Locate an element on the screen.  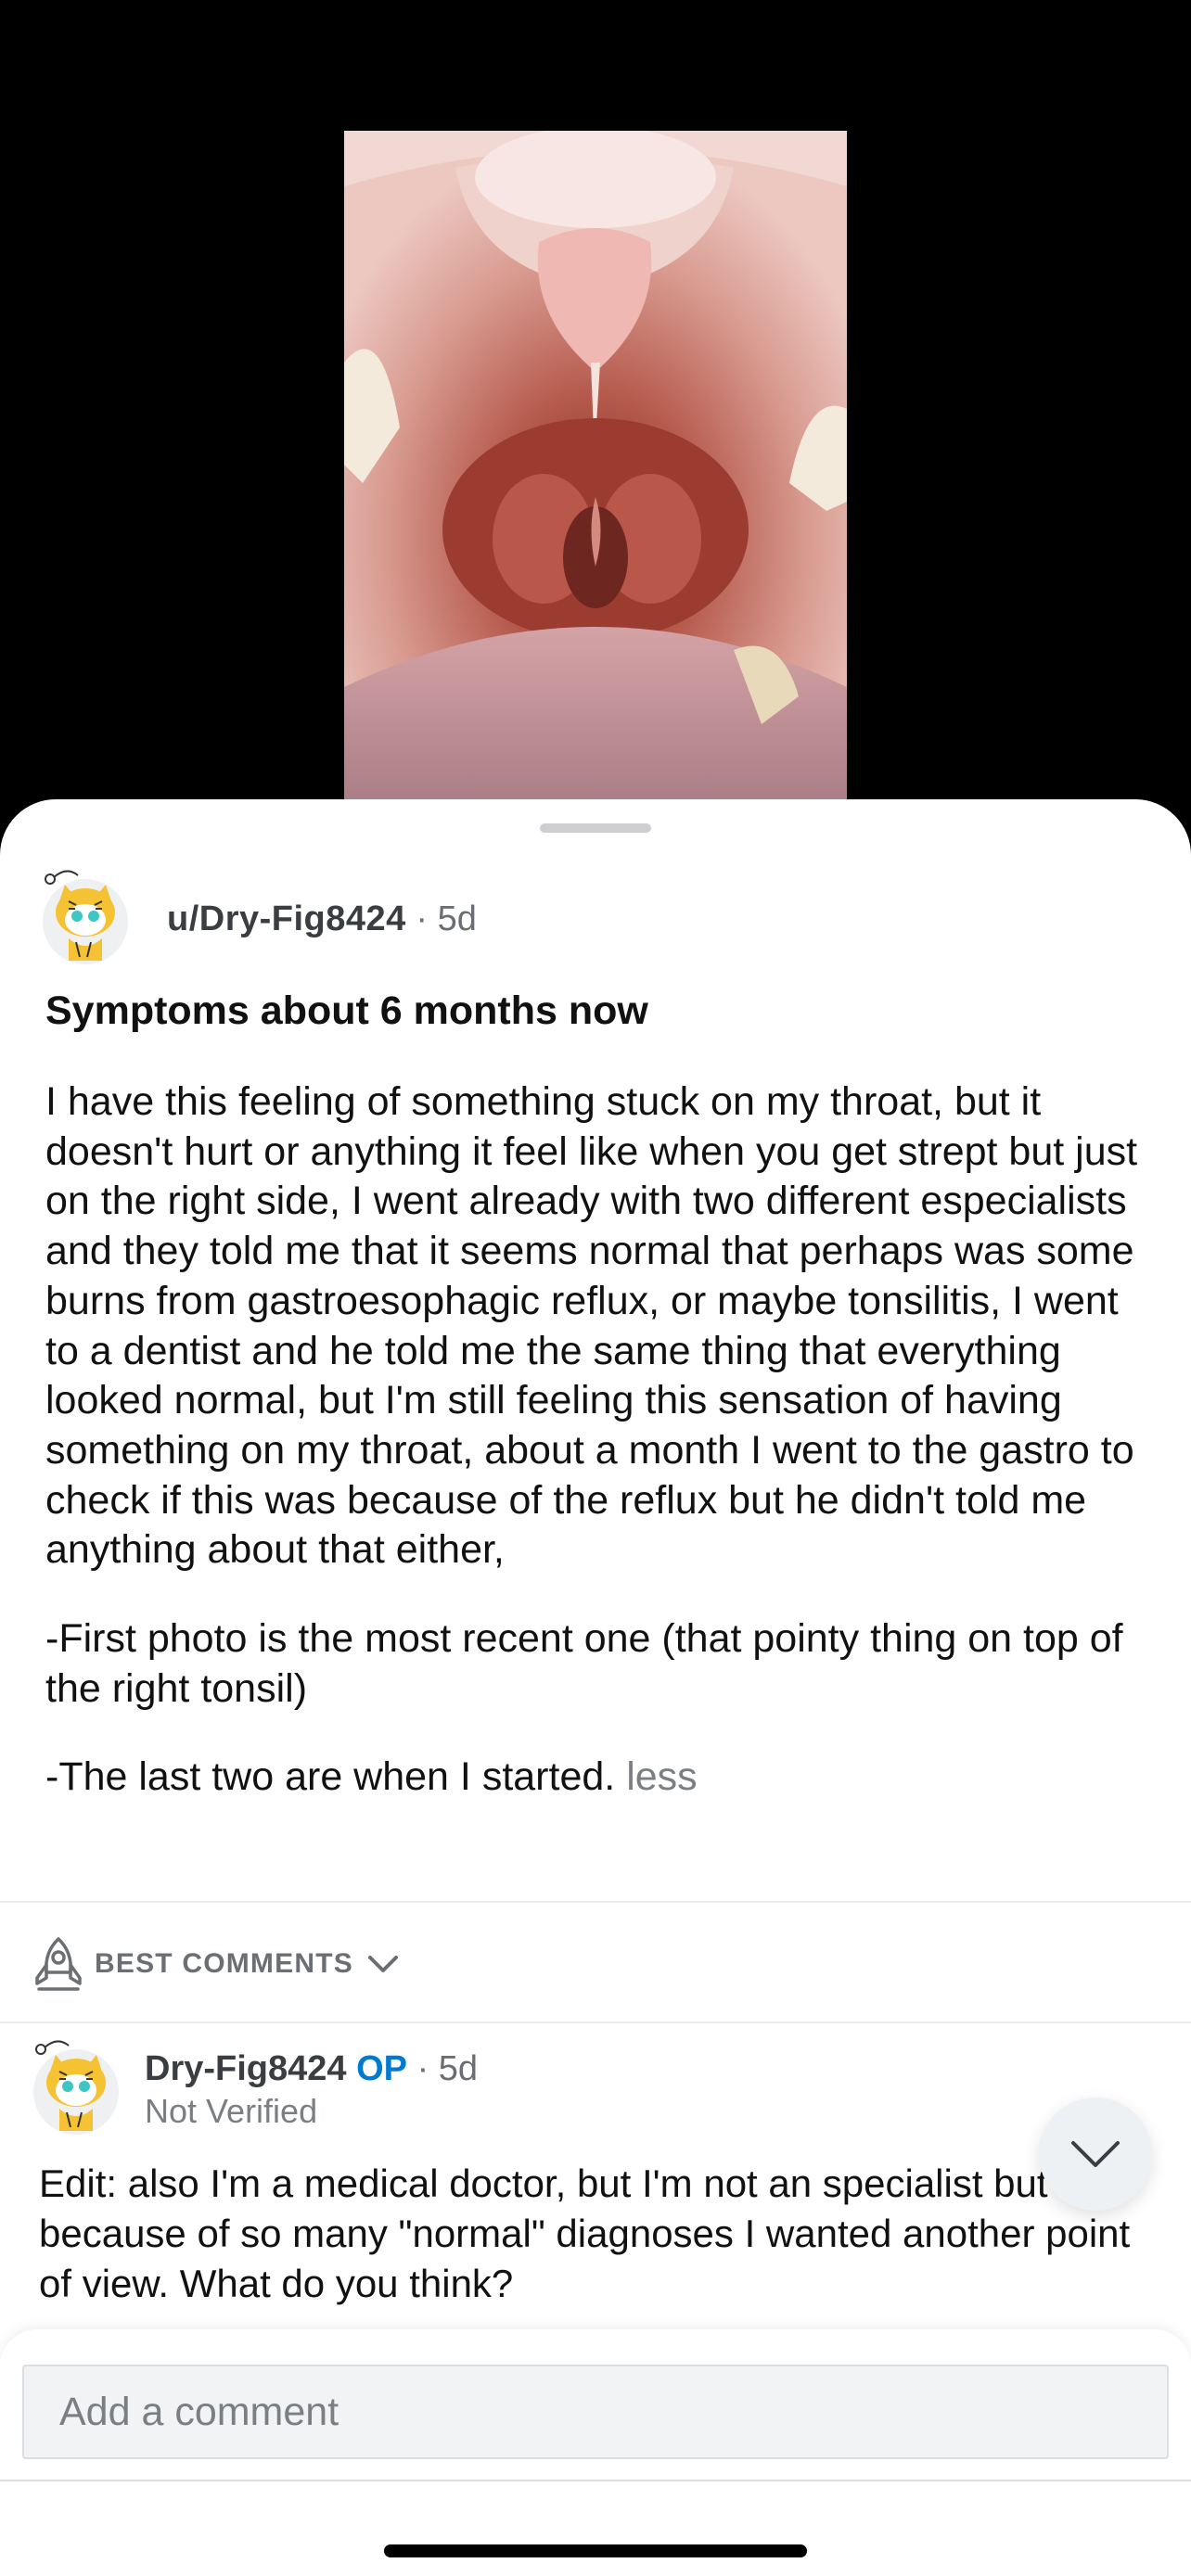
post-body-paragraph: -The last two are when I started. less is located at coordinates (602, 1778).